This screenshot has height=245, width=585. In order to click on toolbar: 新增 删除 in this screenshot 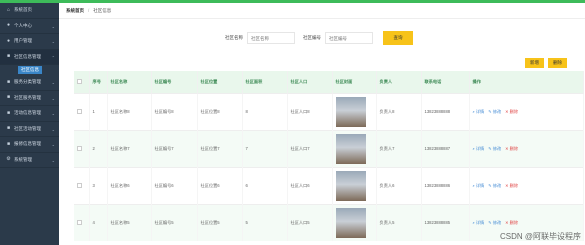, I will do `click(546, 63)`.